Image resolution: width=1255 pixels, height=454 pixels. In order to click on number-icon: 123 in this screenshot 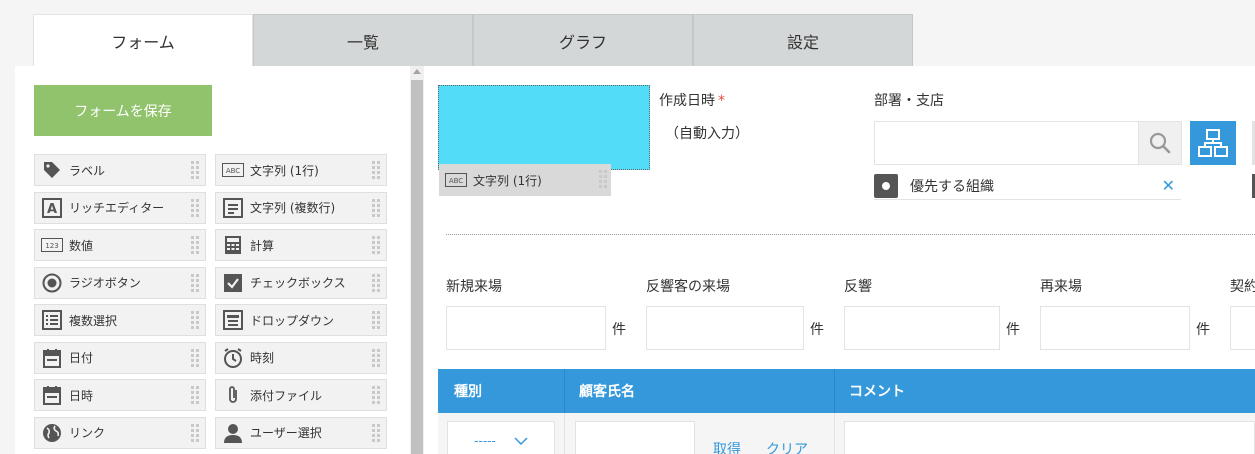, I will do `click(52, 245)`.